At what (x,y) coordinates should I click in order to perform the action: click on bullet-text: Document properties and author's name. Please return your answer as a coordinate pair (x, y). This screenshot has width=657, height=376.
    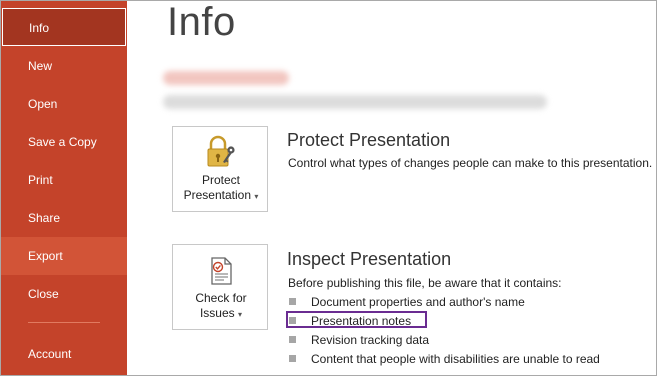
    Looking at the image, I should click on (418, 302).